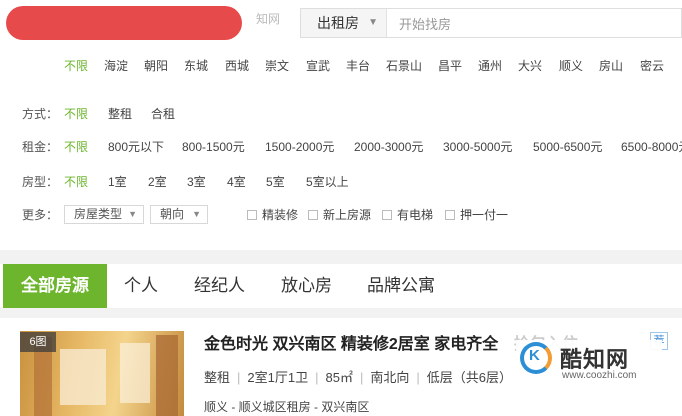 The width and height of the screenshot is (682, 416). I want to click on tab-all-listings: 全部房源, so click(55, 286).